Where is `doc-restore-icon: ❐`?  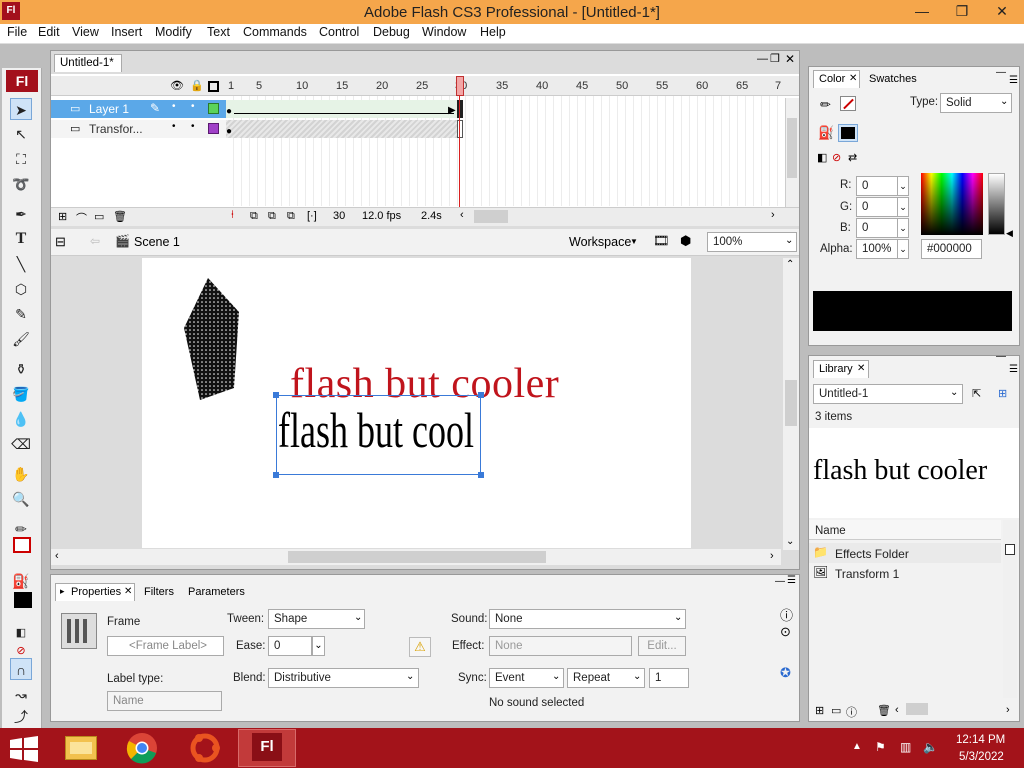
doc-restore-icon: ❐ is located at coordinates (775, 58).